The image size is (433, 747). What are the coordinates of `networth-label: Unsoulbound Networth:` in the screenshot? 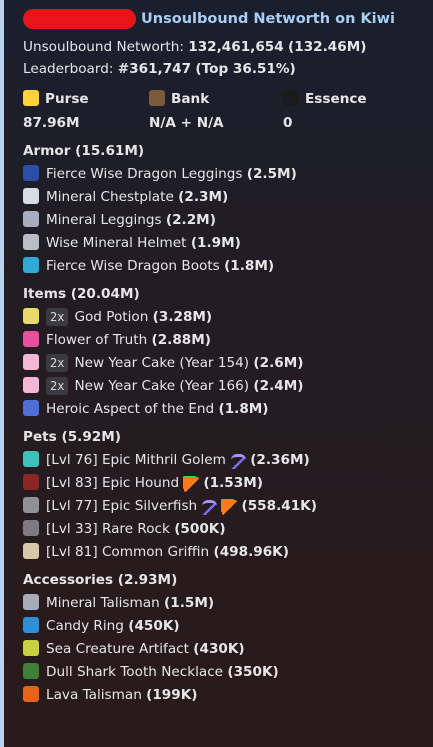 It's located at (103, 47).